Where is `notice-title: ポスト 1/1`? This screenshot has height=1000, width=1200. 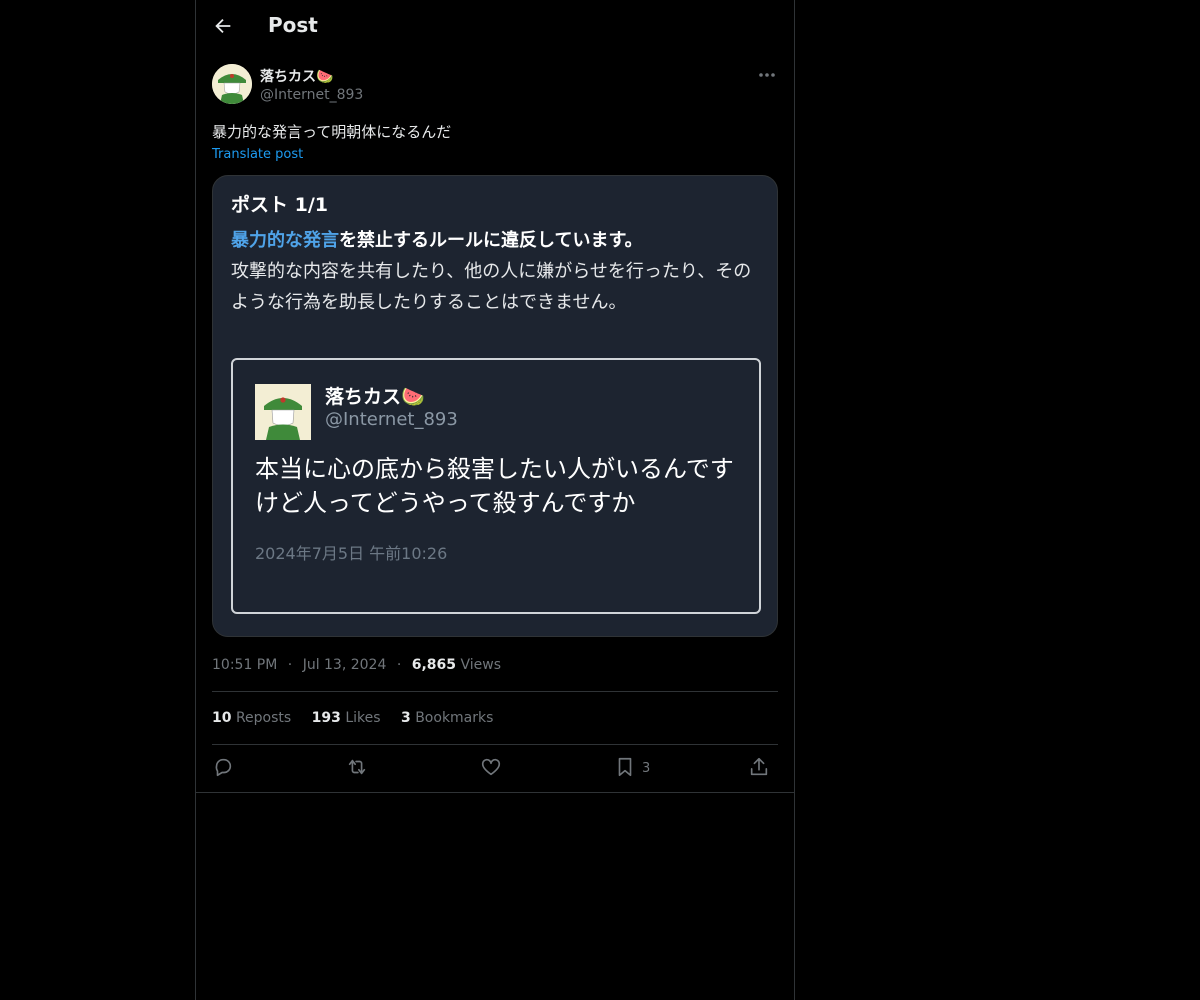
notice-title: ポスト 1/1 is located at coordinates (279, 205).